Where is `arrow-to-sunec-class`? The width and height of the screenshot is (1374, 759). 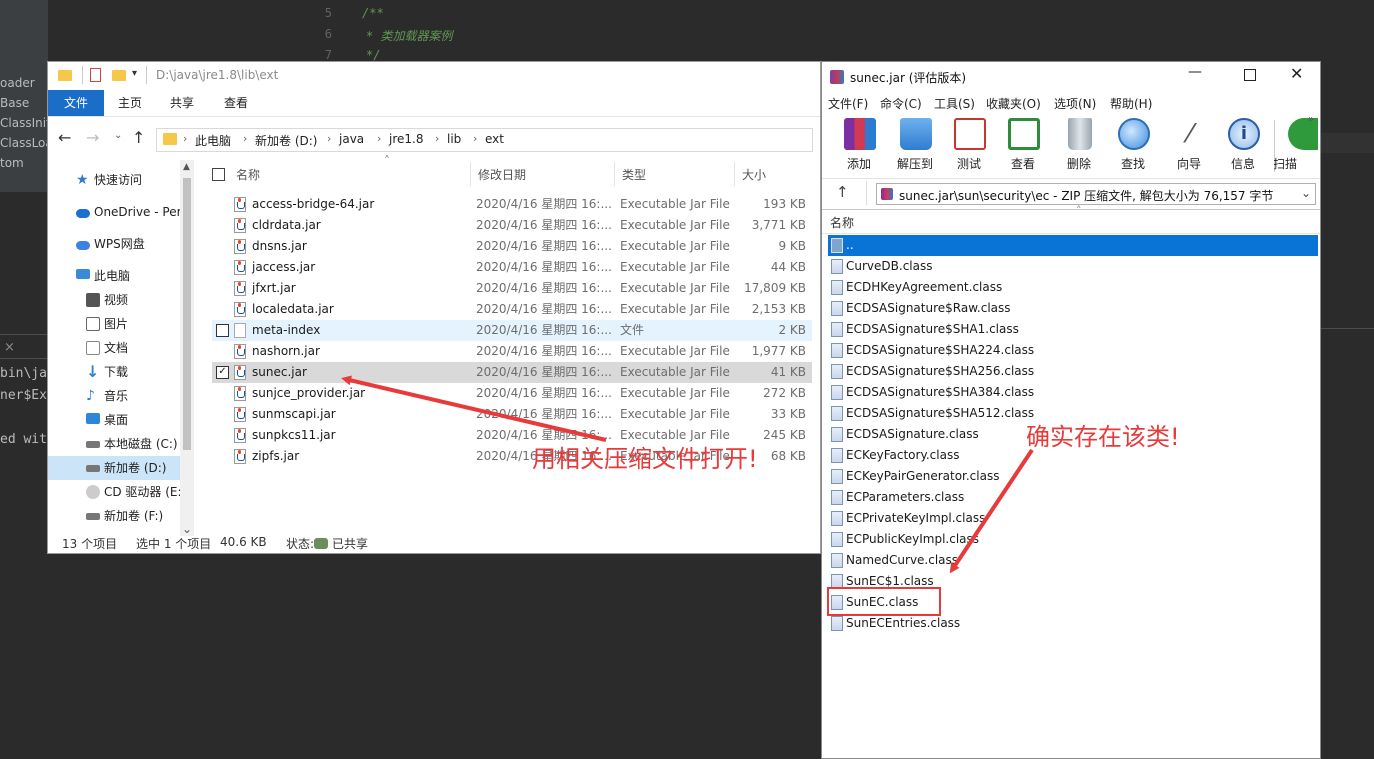 arrow-to-sunec-class is located at coordinates (991, 511).